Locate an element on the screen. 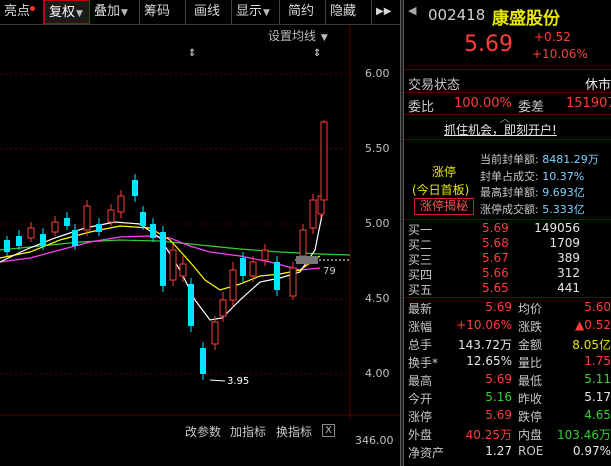 This screenshot has width=611, height=466. open-account-link: 抓住机会，即刻开户! is located at coordinates (500, 129).